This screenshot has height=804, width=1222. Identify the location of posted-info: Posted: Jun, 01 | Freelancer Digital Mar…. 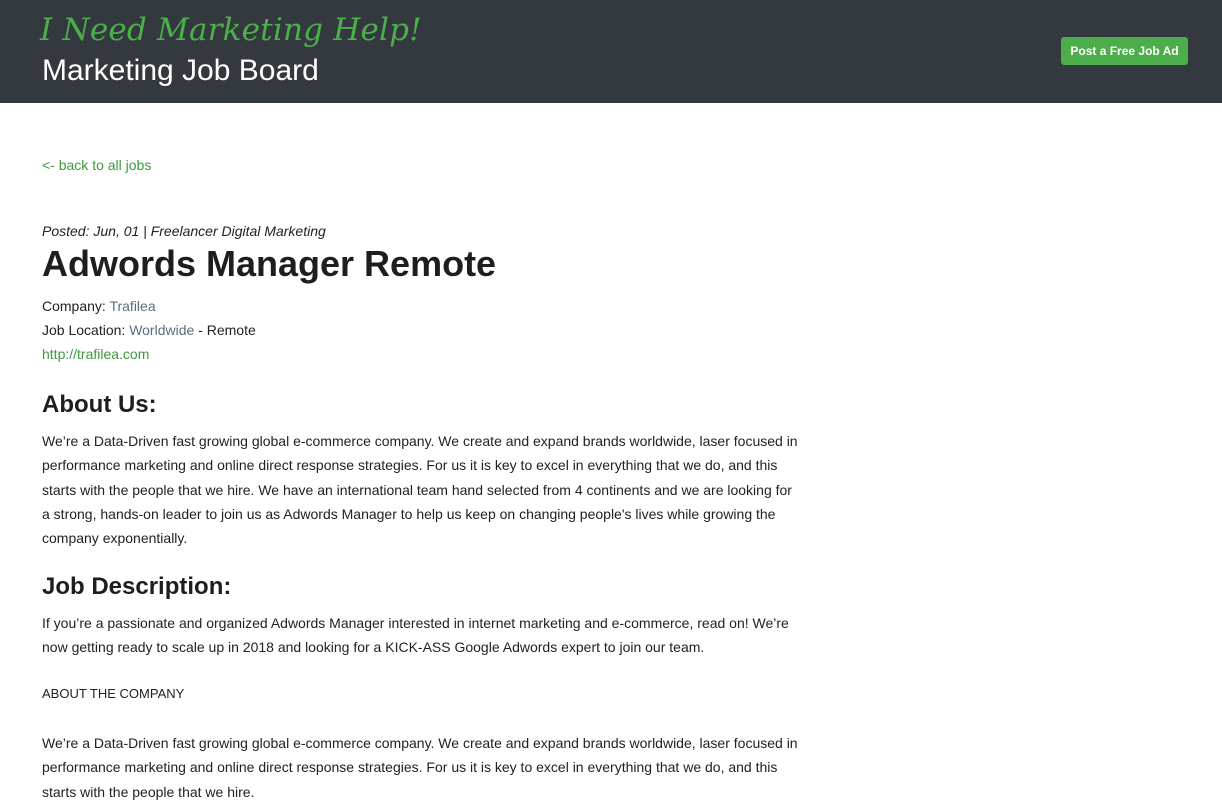
(184, 231).